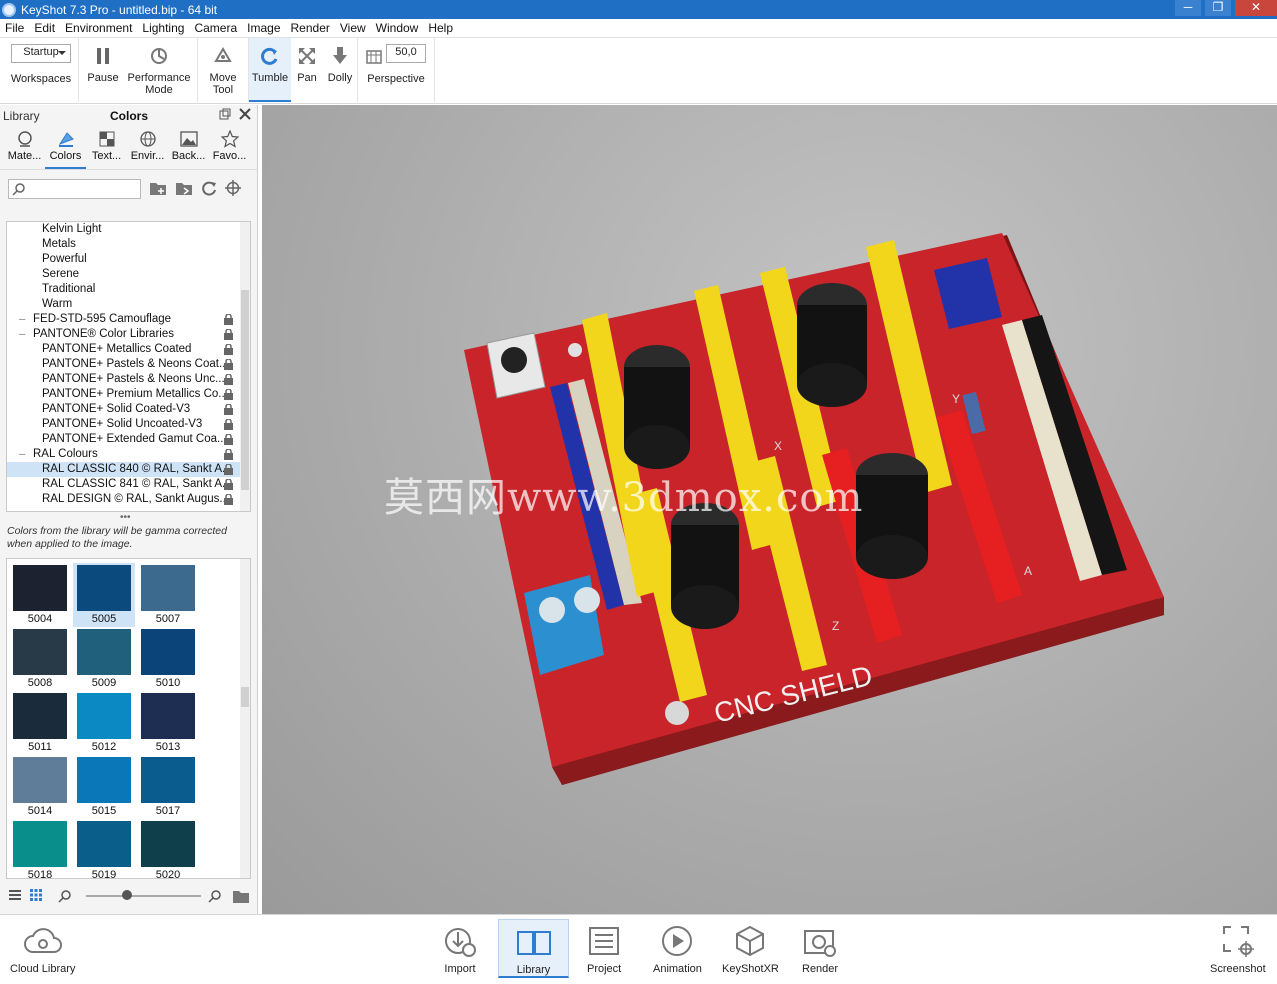 This screenshot has width=1277, height=984. Describe the element at coordinates (128, 409) in the screenshot. I see `tree-item: PANTONE+ Solid Coated-V3` at that location.